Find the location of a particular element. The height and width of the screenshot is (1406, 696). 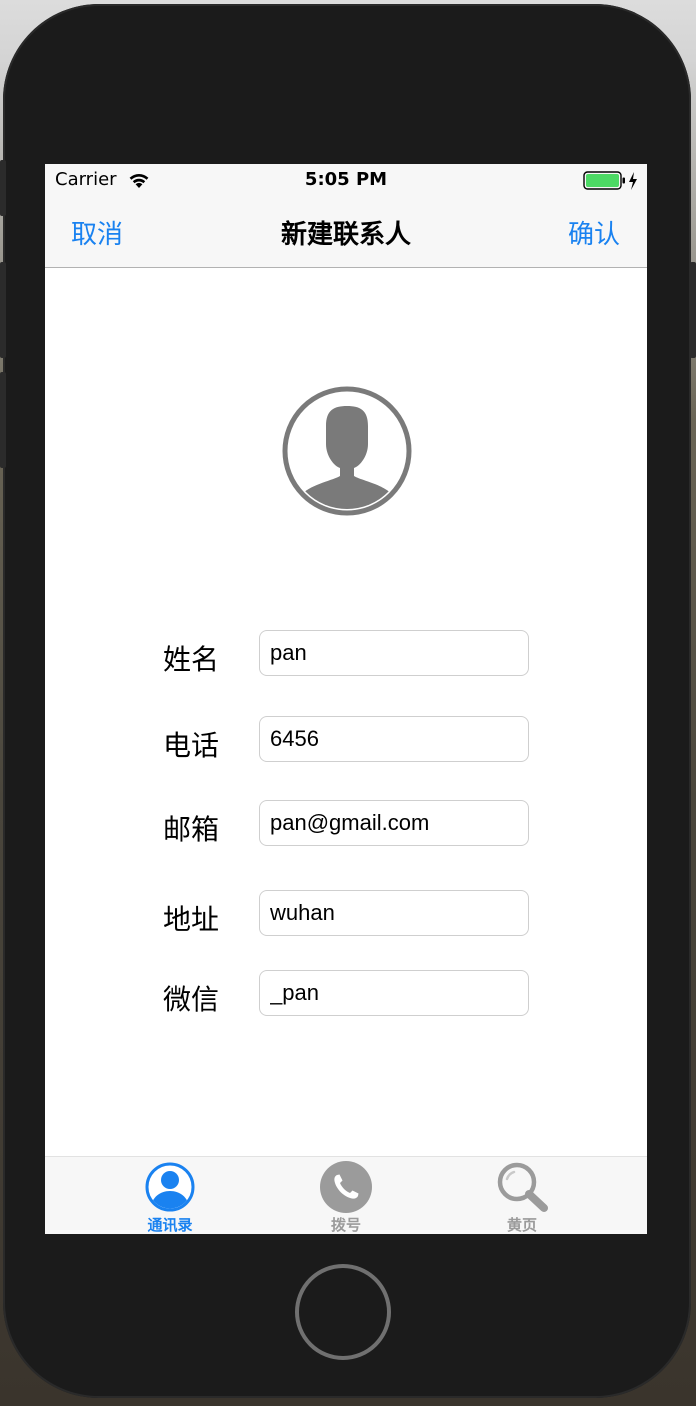

form-row-address: 地址 is located at coordinates (346, 914).